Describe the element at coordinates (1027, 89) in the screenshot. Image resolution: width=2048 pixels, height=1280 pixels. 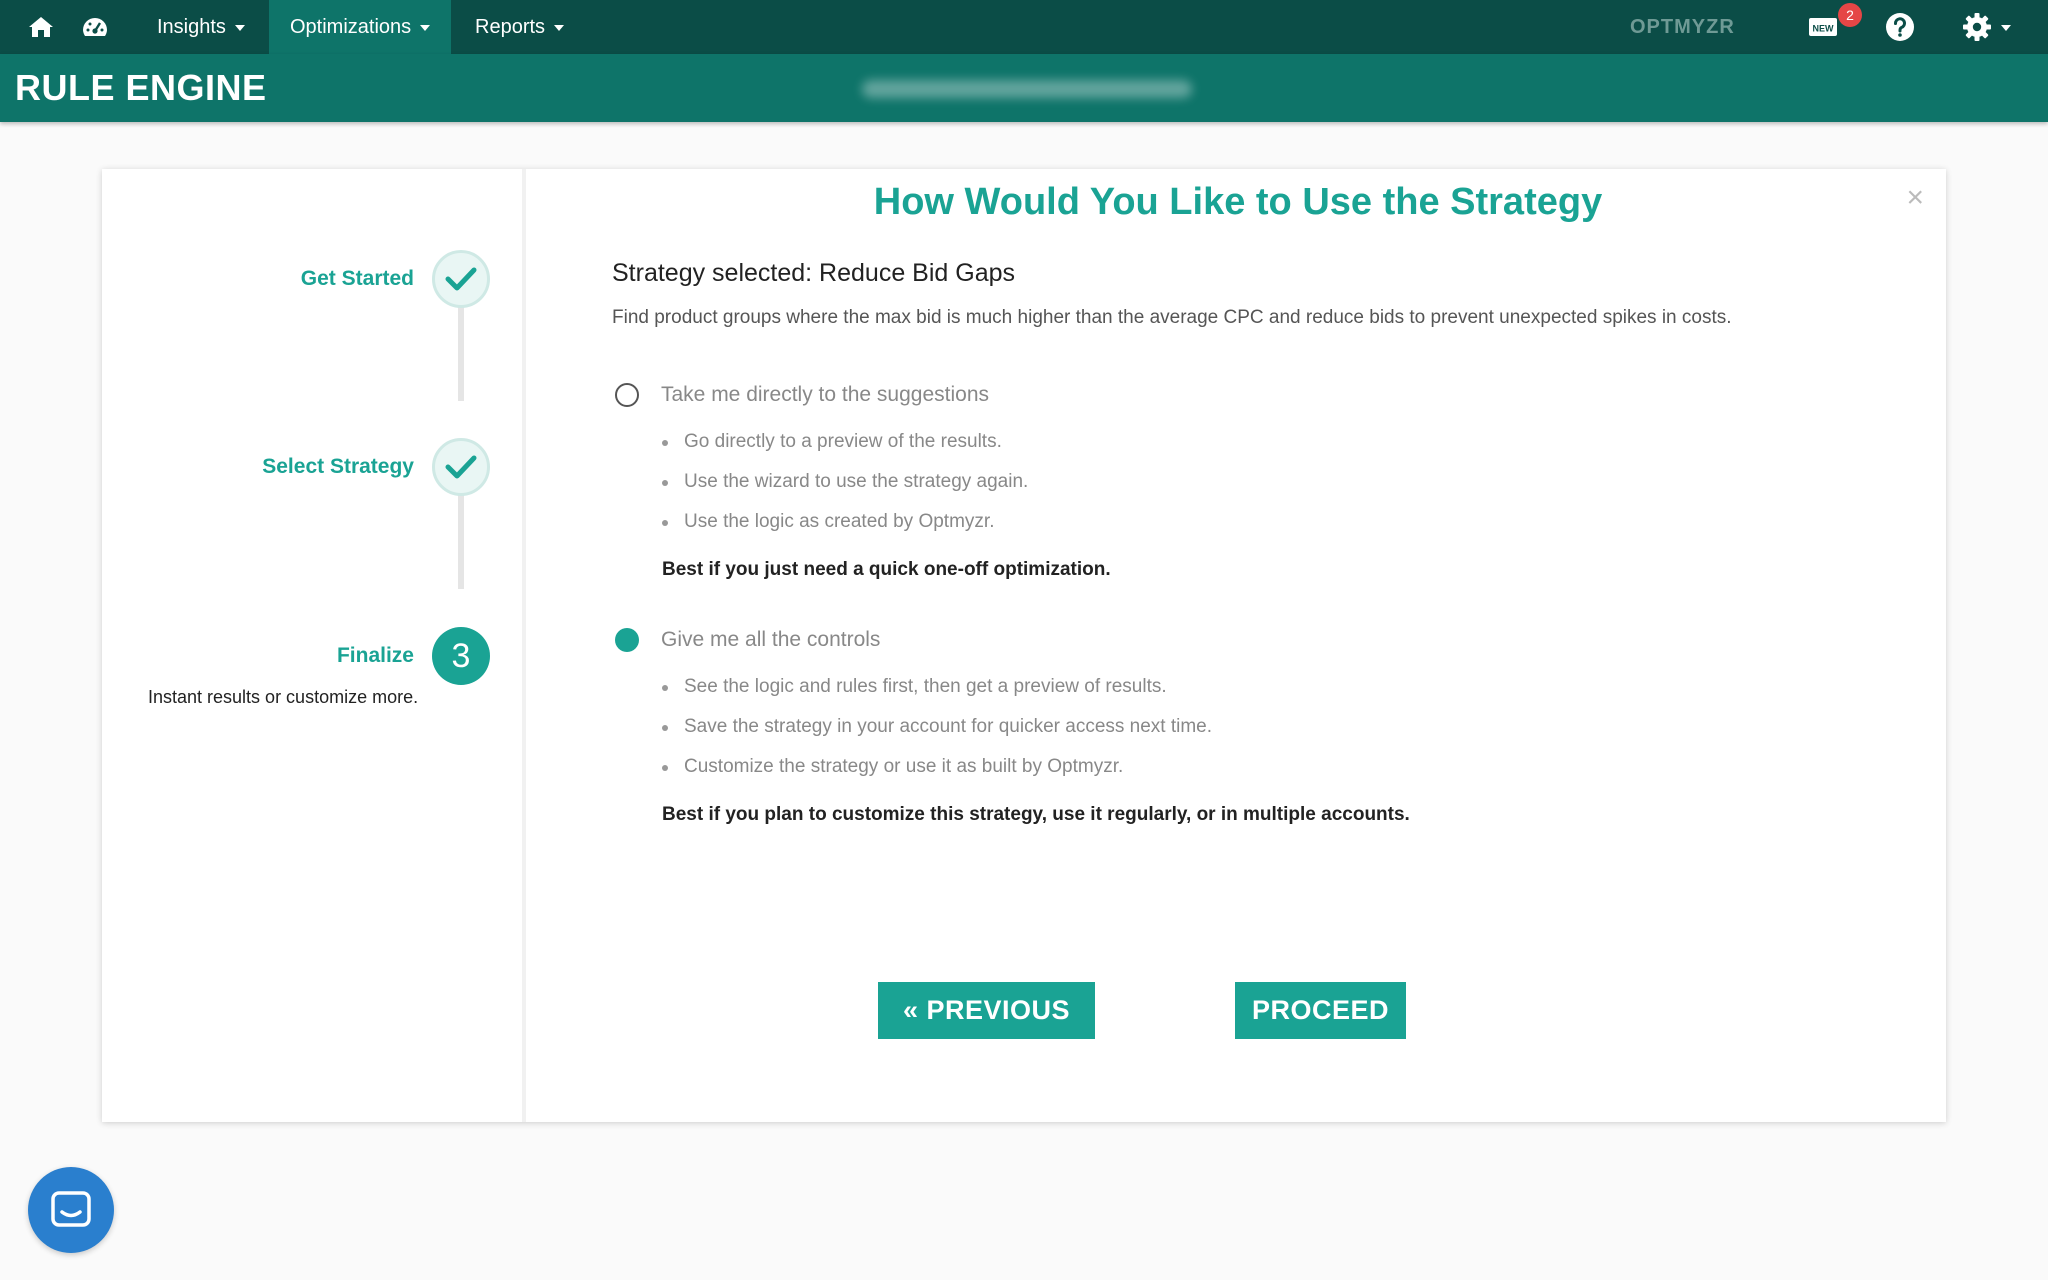
I see `account-selector-blurred` at that location.